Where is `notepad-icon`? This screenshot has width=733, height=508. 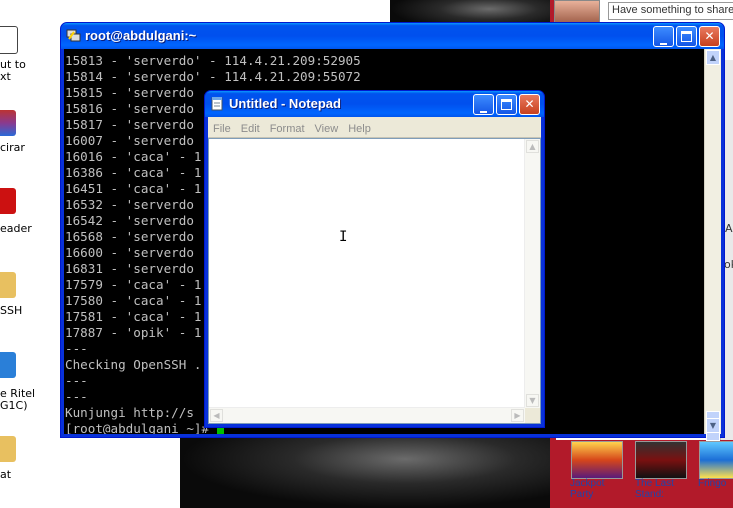 notepad-icon is located at coordinates (217, 103).